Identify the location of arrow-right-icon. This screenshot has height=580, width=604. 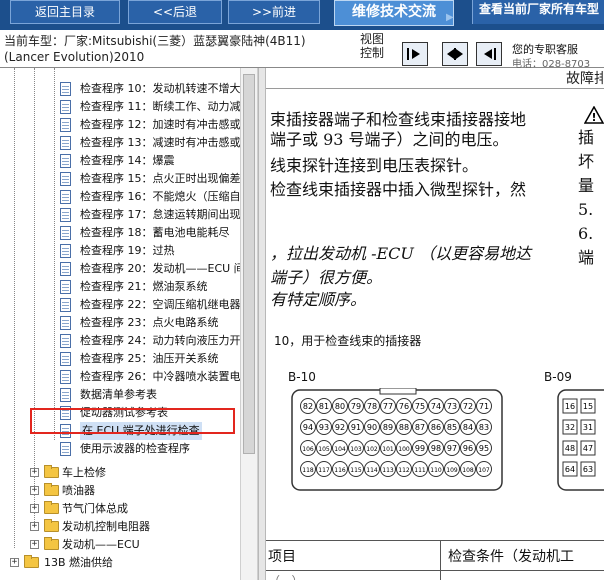
(413, 54).